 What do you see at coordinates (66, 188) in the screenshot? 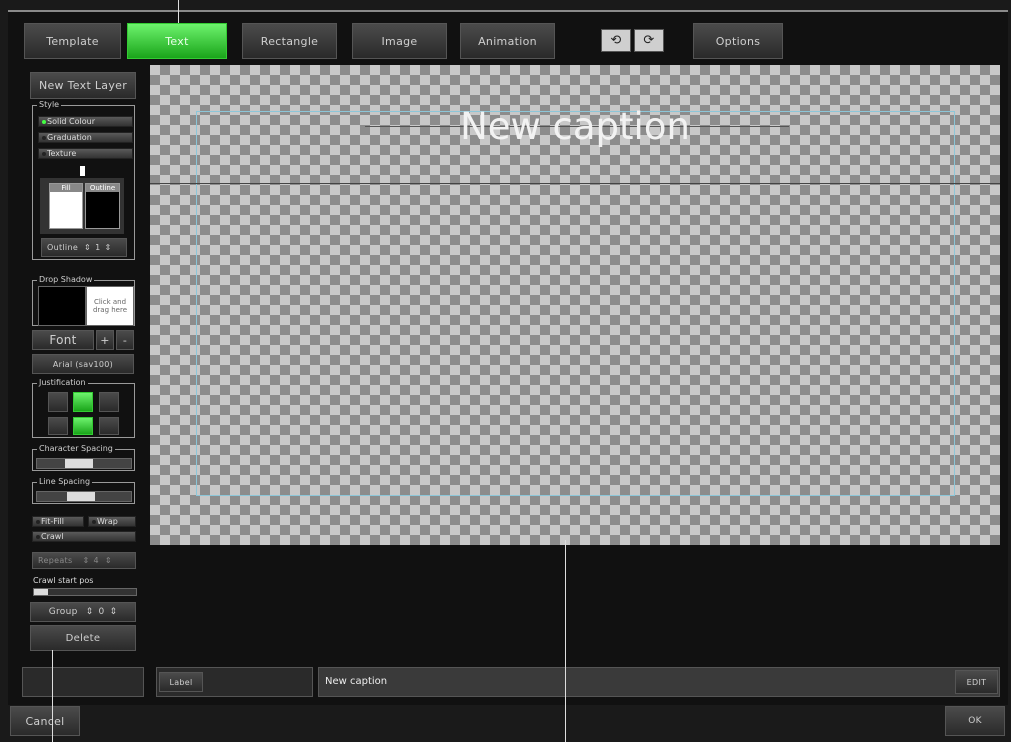
I see `fill-label: Fill` at bounding box center [66, 188].